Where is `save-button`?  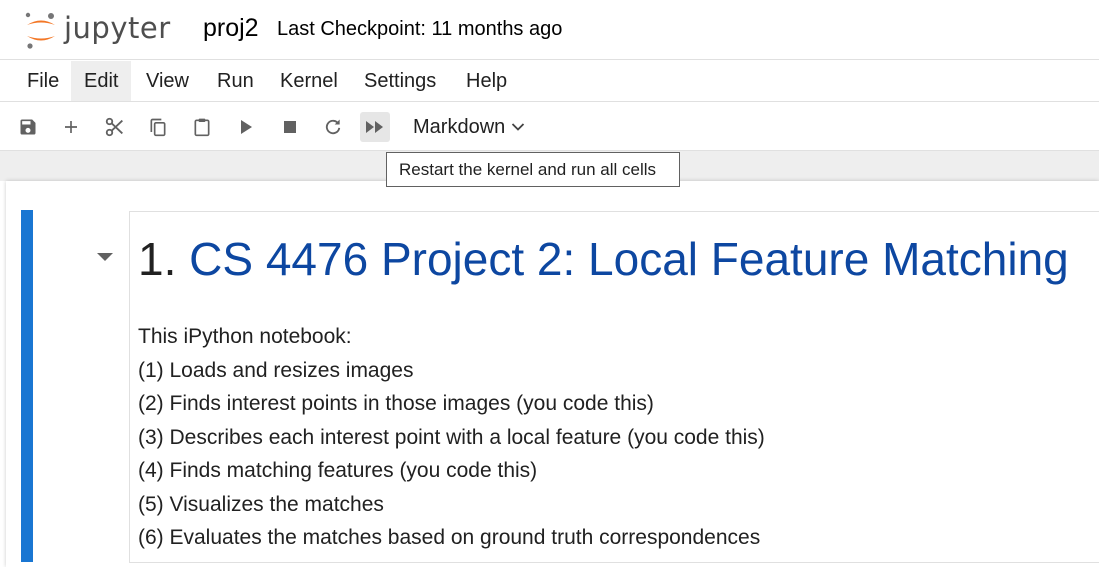
save-button is located at coordinates (28, 127).